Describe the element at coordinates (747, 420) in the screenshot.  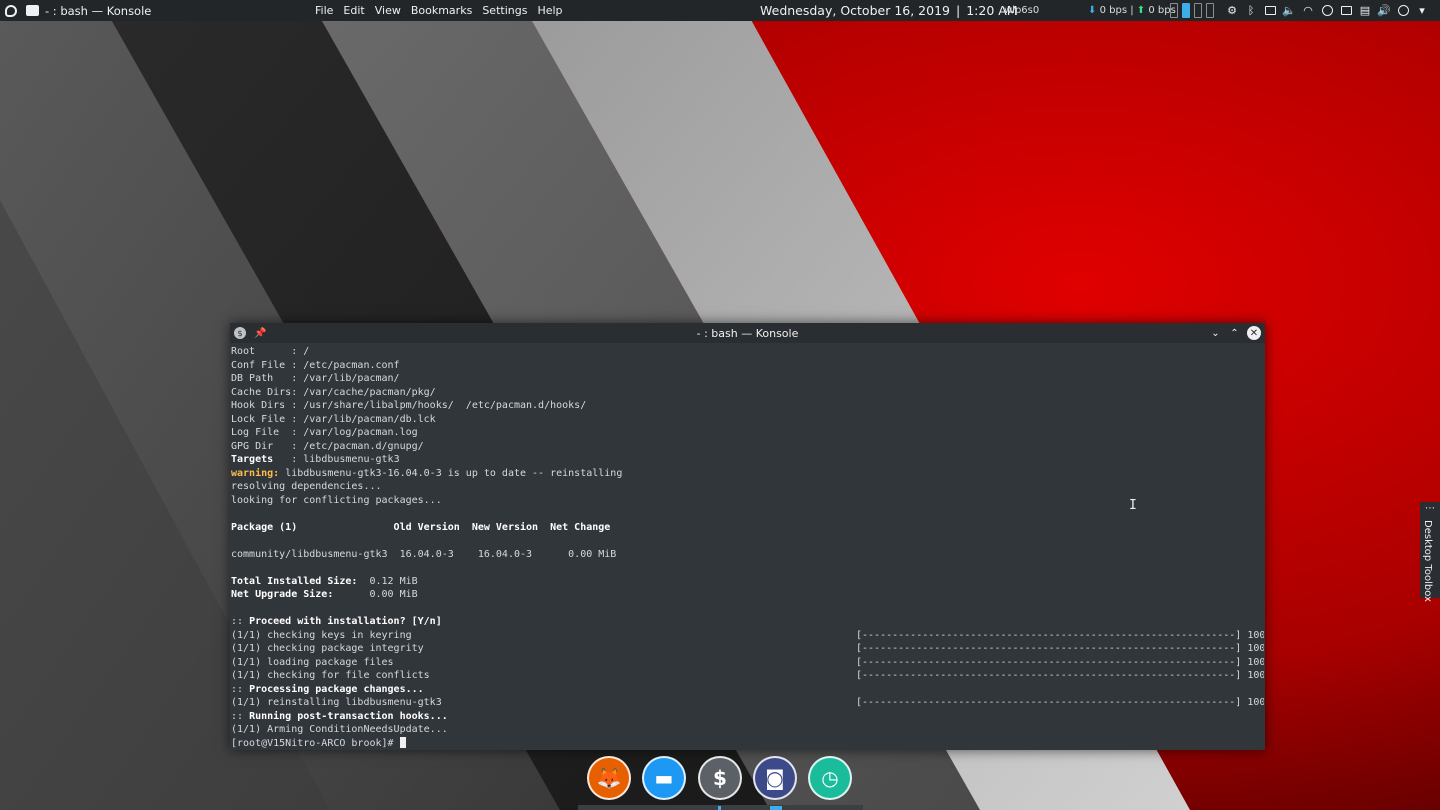
I see `terminal-line: Lock File : /var/lib/pacman/db.lck` at that location.